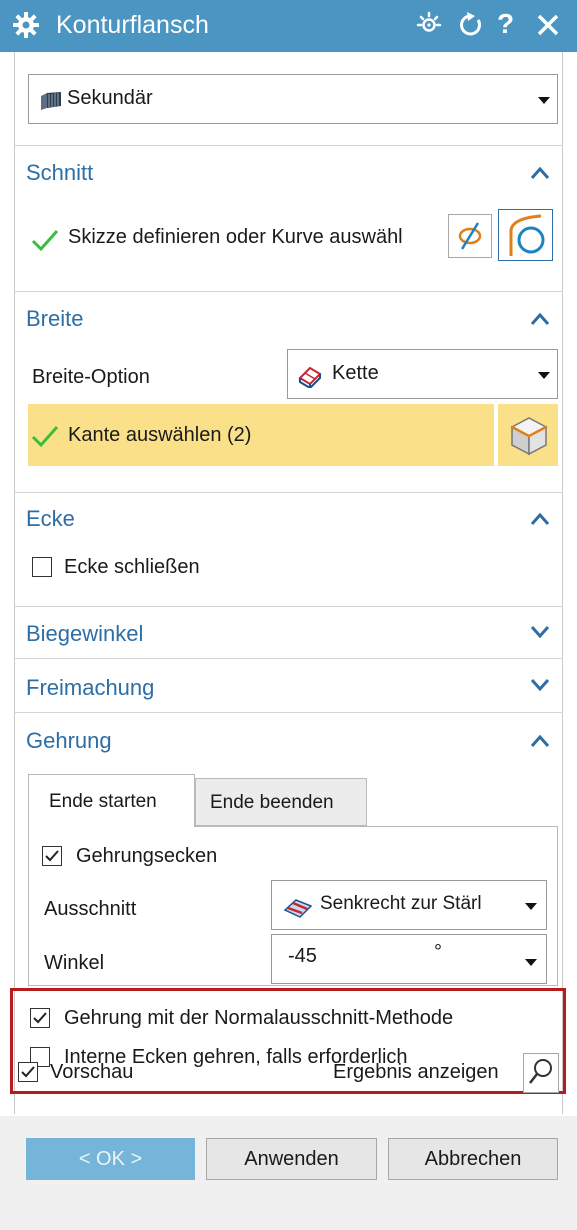 The image size is (577, 1230). What do you see at coordinates (160, 435) in the screenshot?
I see `edge-selection-label: Kante auswählen (2)` at bounding box center [160, 435].